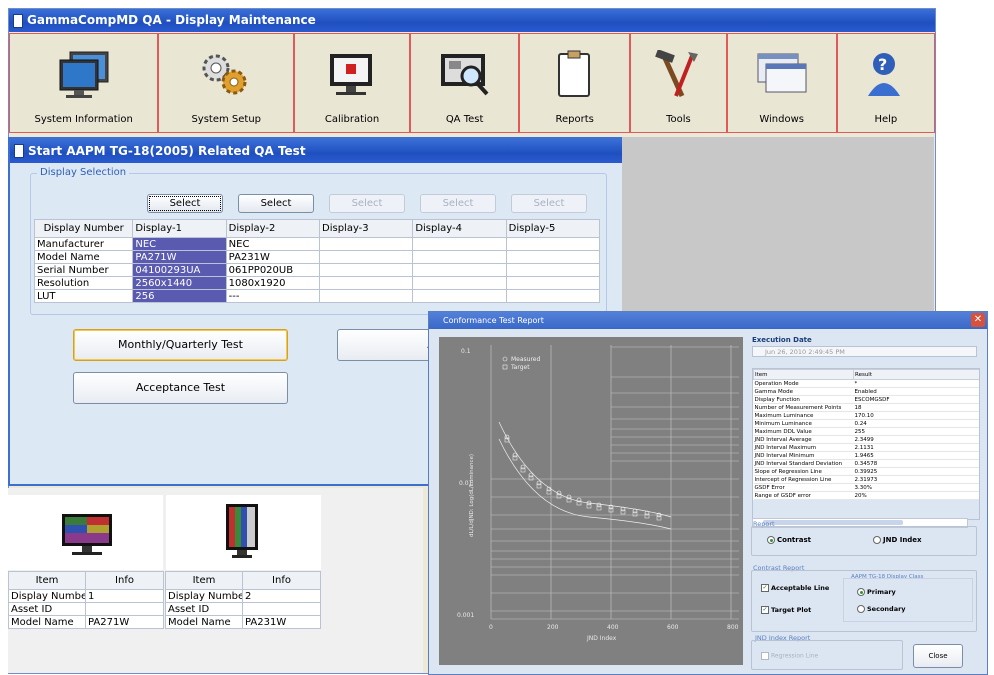  I want to click on result-row: JND Interval Average 2.3499, so click(866, 439).